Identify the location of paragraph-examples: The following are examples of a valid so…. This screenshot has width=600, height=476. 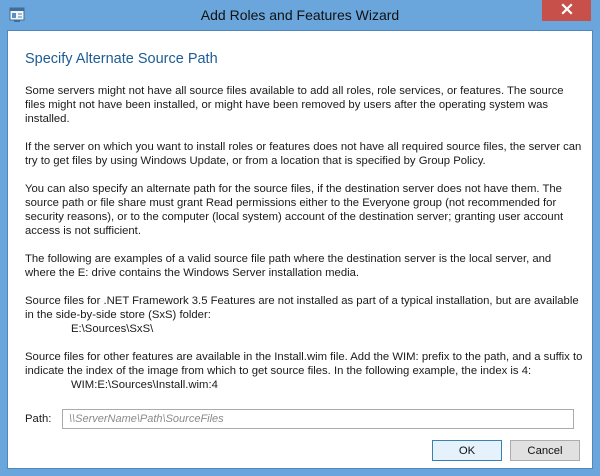
(288, 266).